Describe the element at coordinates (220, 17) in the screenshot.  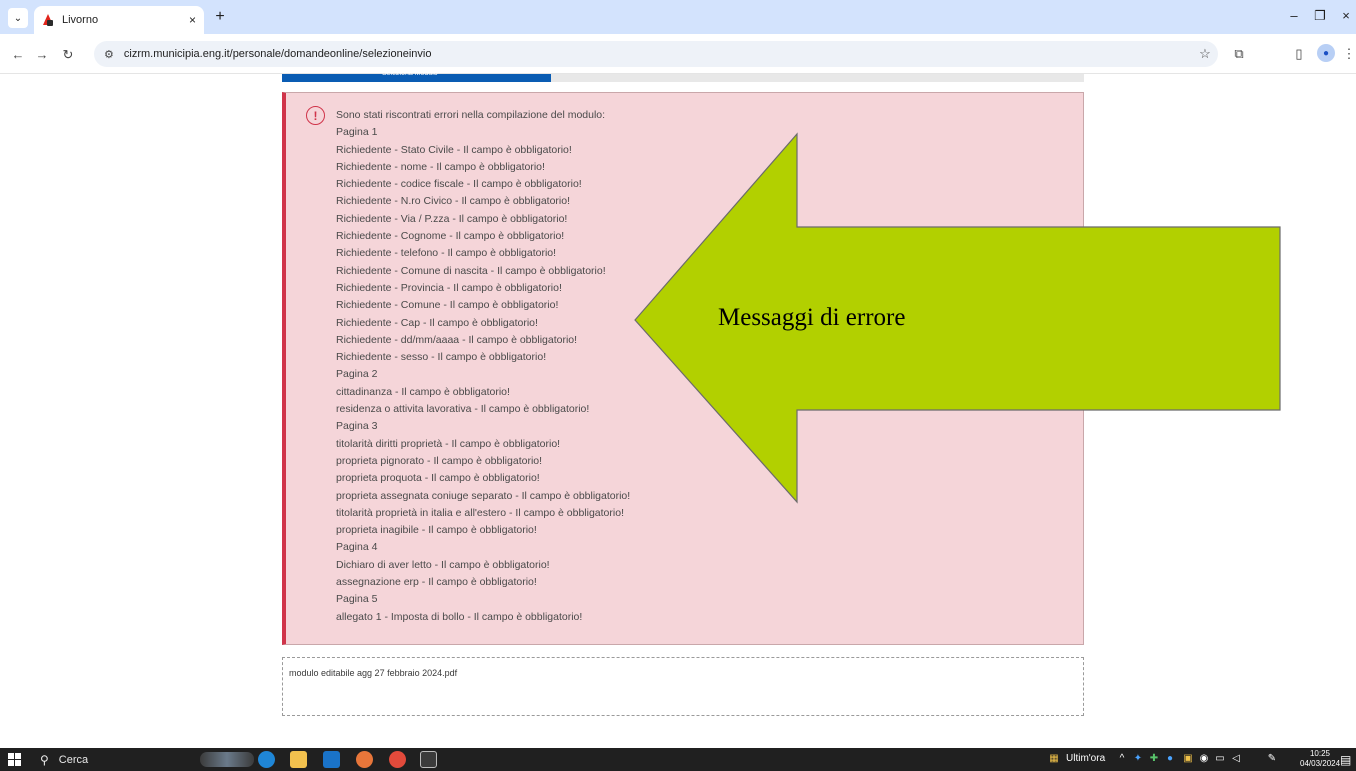
I see `new-tab-button: +` at that location.